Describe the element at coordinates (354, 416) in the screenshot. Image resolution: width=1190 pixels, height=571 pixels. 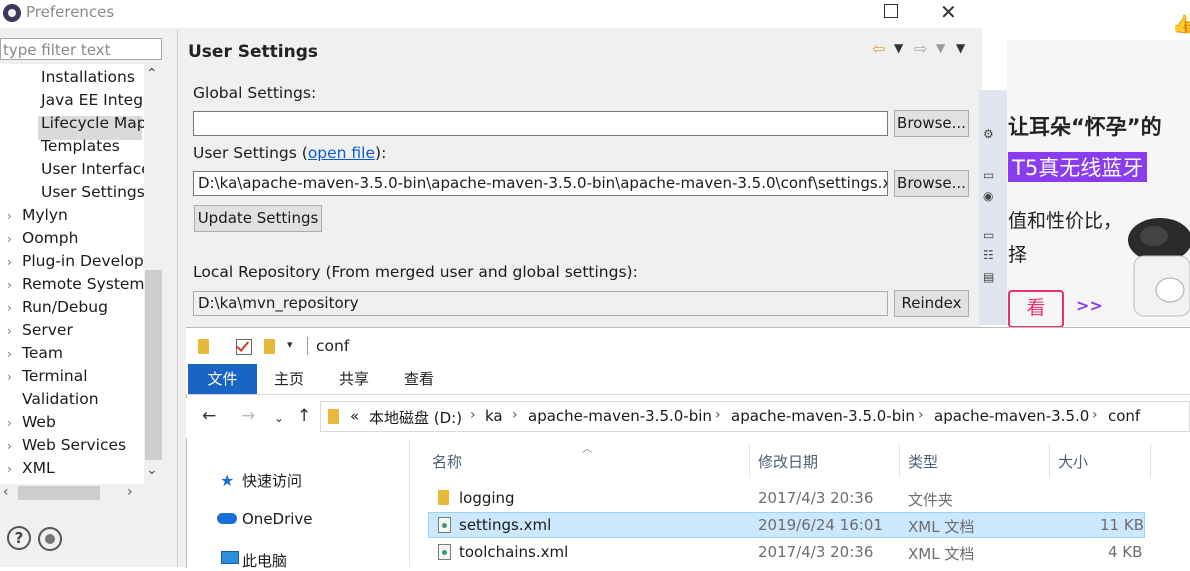
I see `breadcrumb-overflow: «` at that location.